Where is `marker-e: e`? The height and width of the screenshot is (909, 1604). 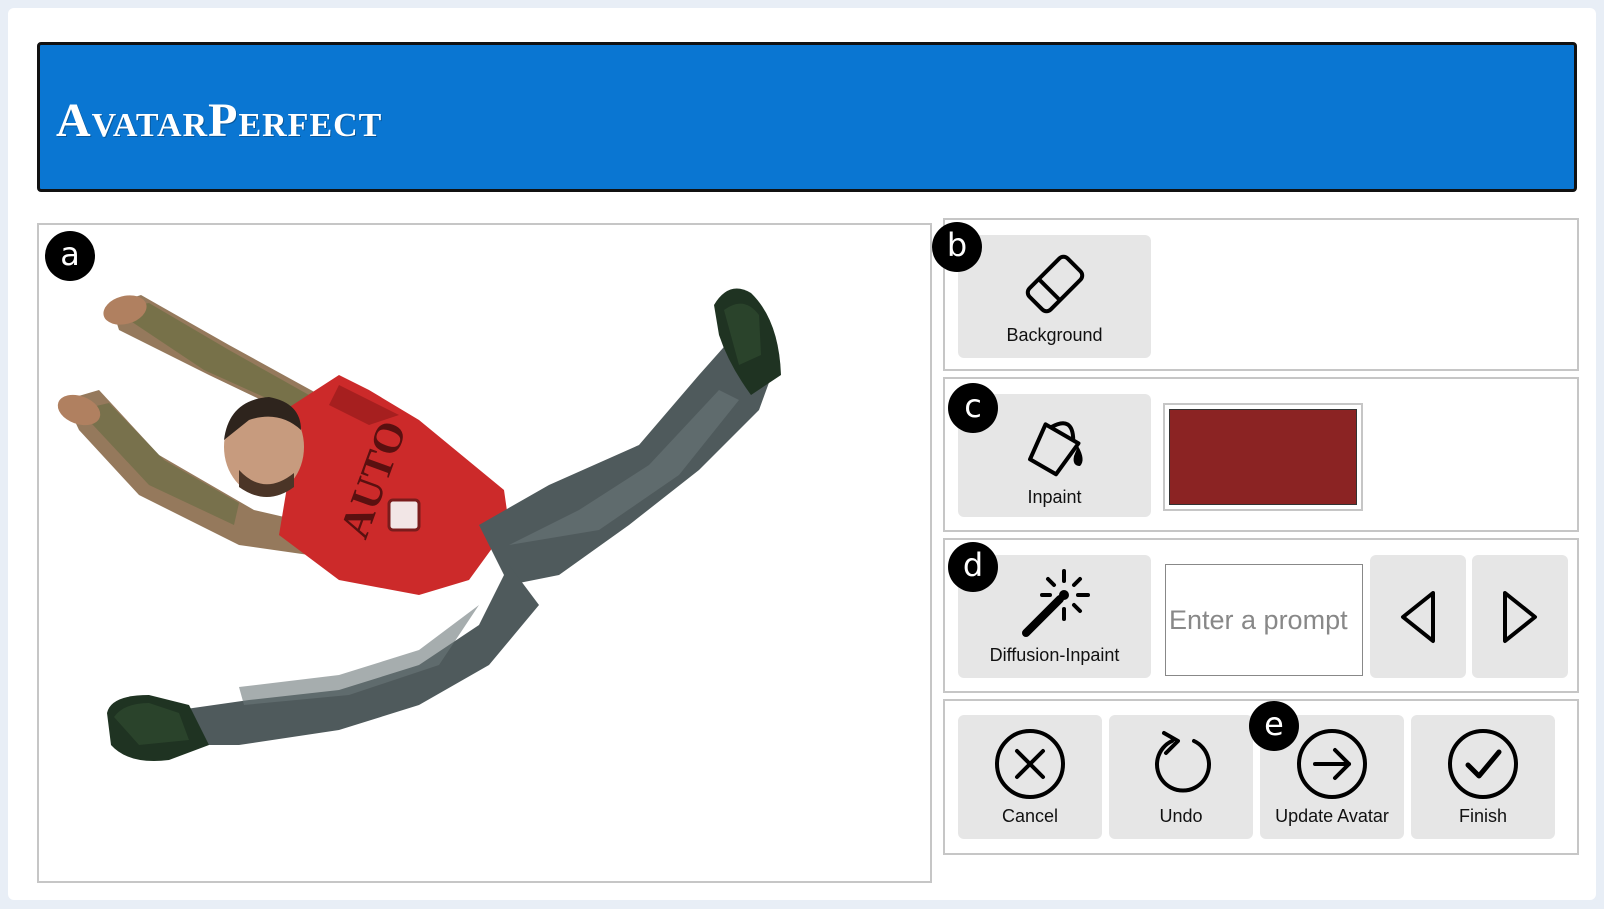 marker-e: e is located at coordinates (1274, 726).